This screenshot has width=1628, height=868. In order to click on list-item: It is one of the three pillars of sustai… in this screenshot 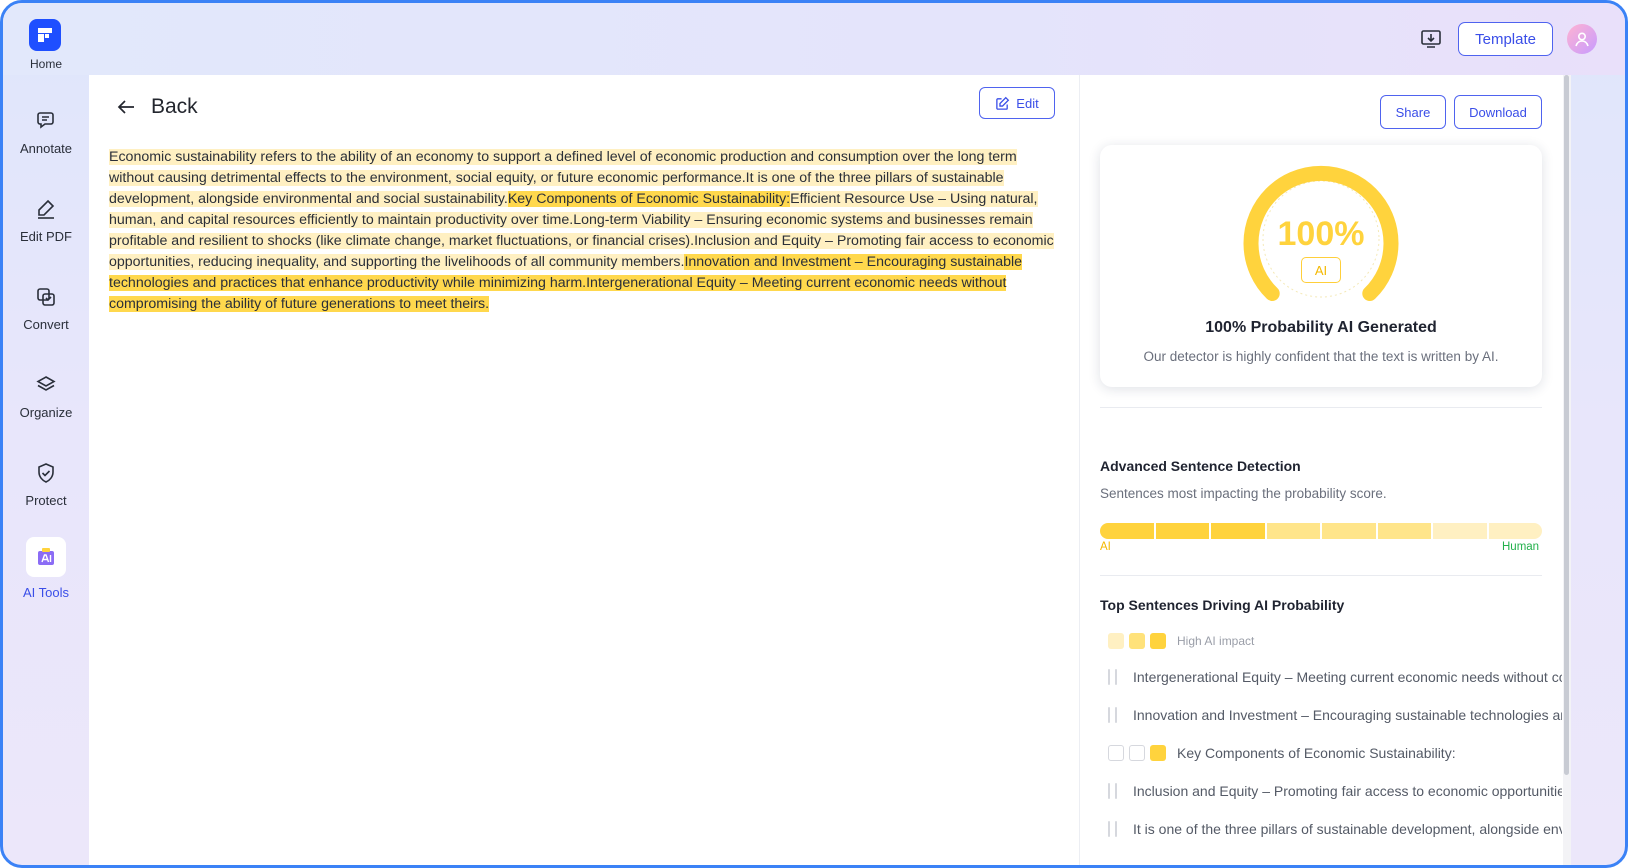, I will do `click(1335, 829)`.